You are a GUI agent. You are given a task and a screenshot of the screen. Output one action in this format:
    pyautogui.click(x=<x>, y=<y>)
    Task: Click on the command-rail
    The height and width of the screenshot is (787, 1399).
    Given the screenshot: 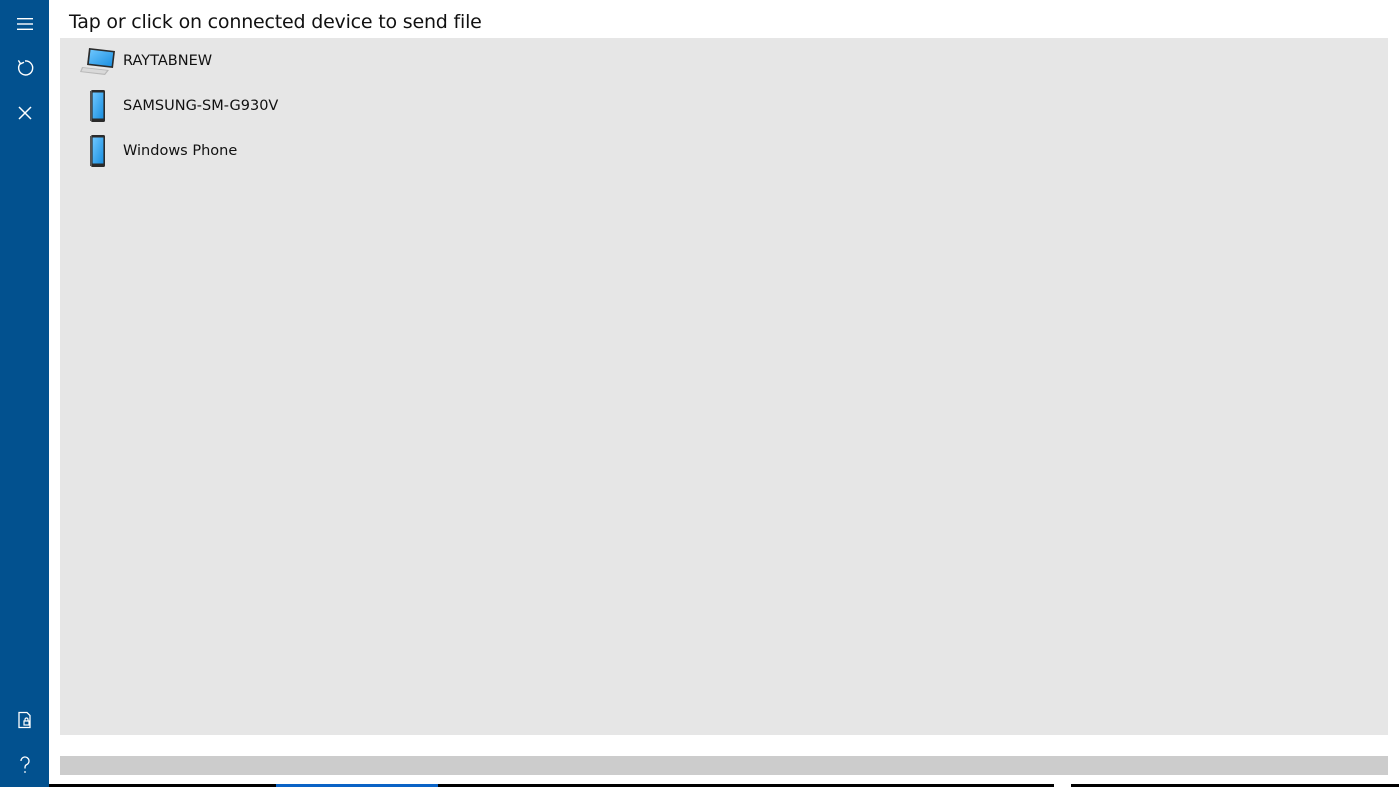 What is the action you would take?
    pyautogui.click(x=24, y=393)
    